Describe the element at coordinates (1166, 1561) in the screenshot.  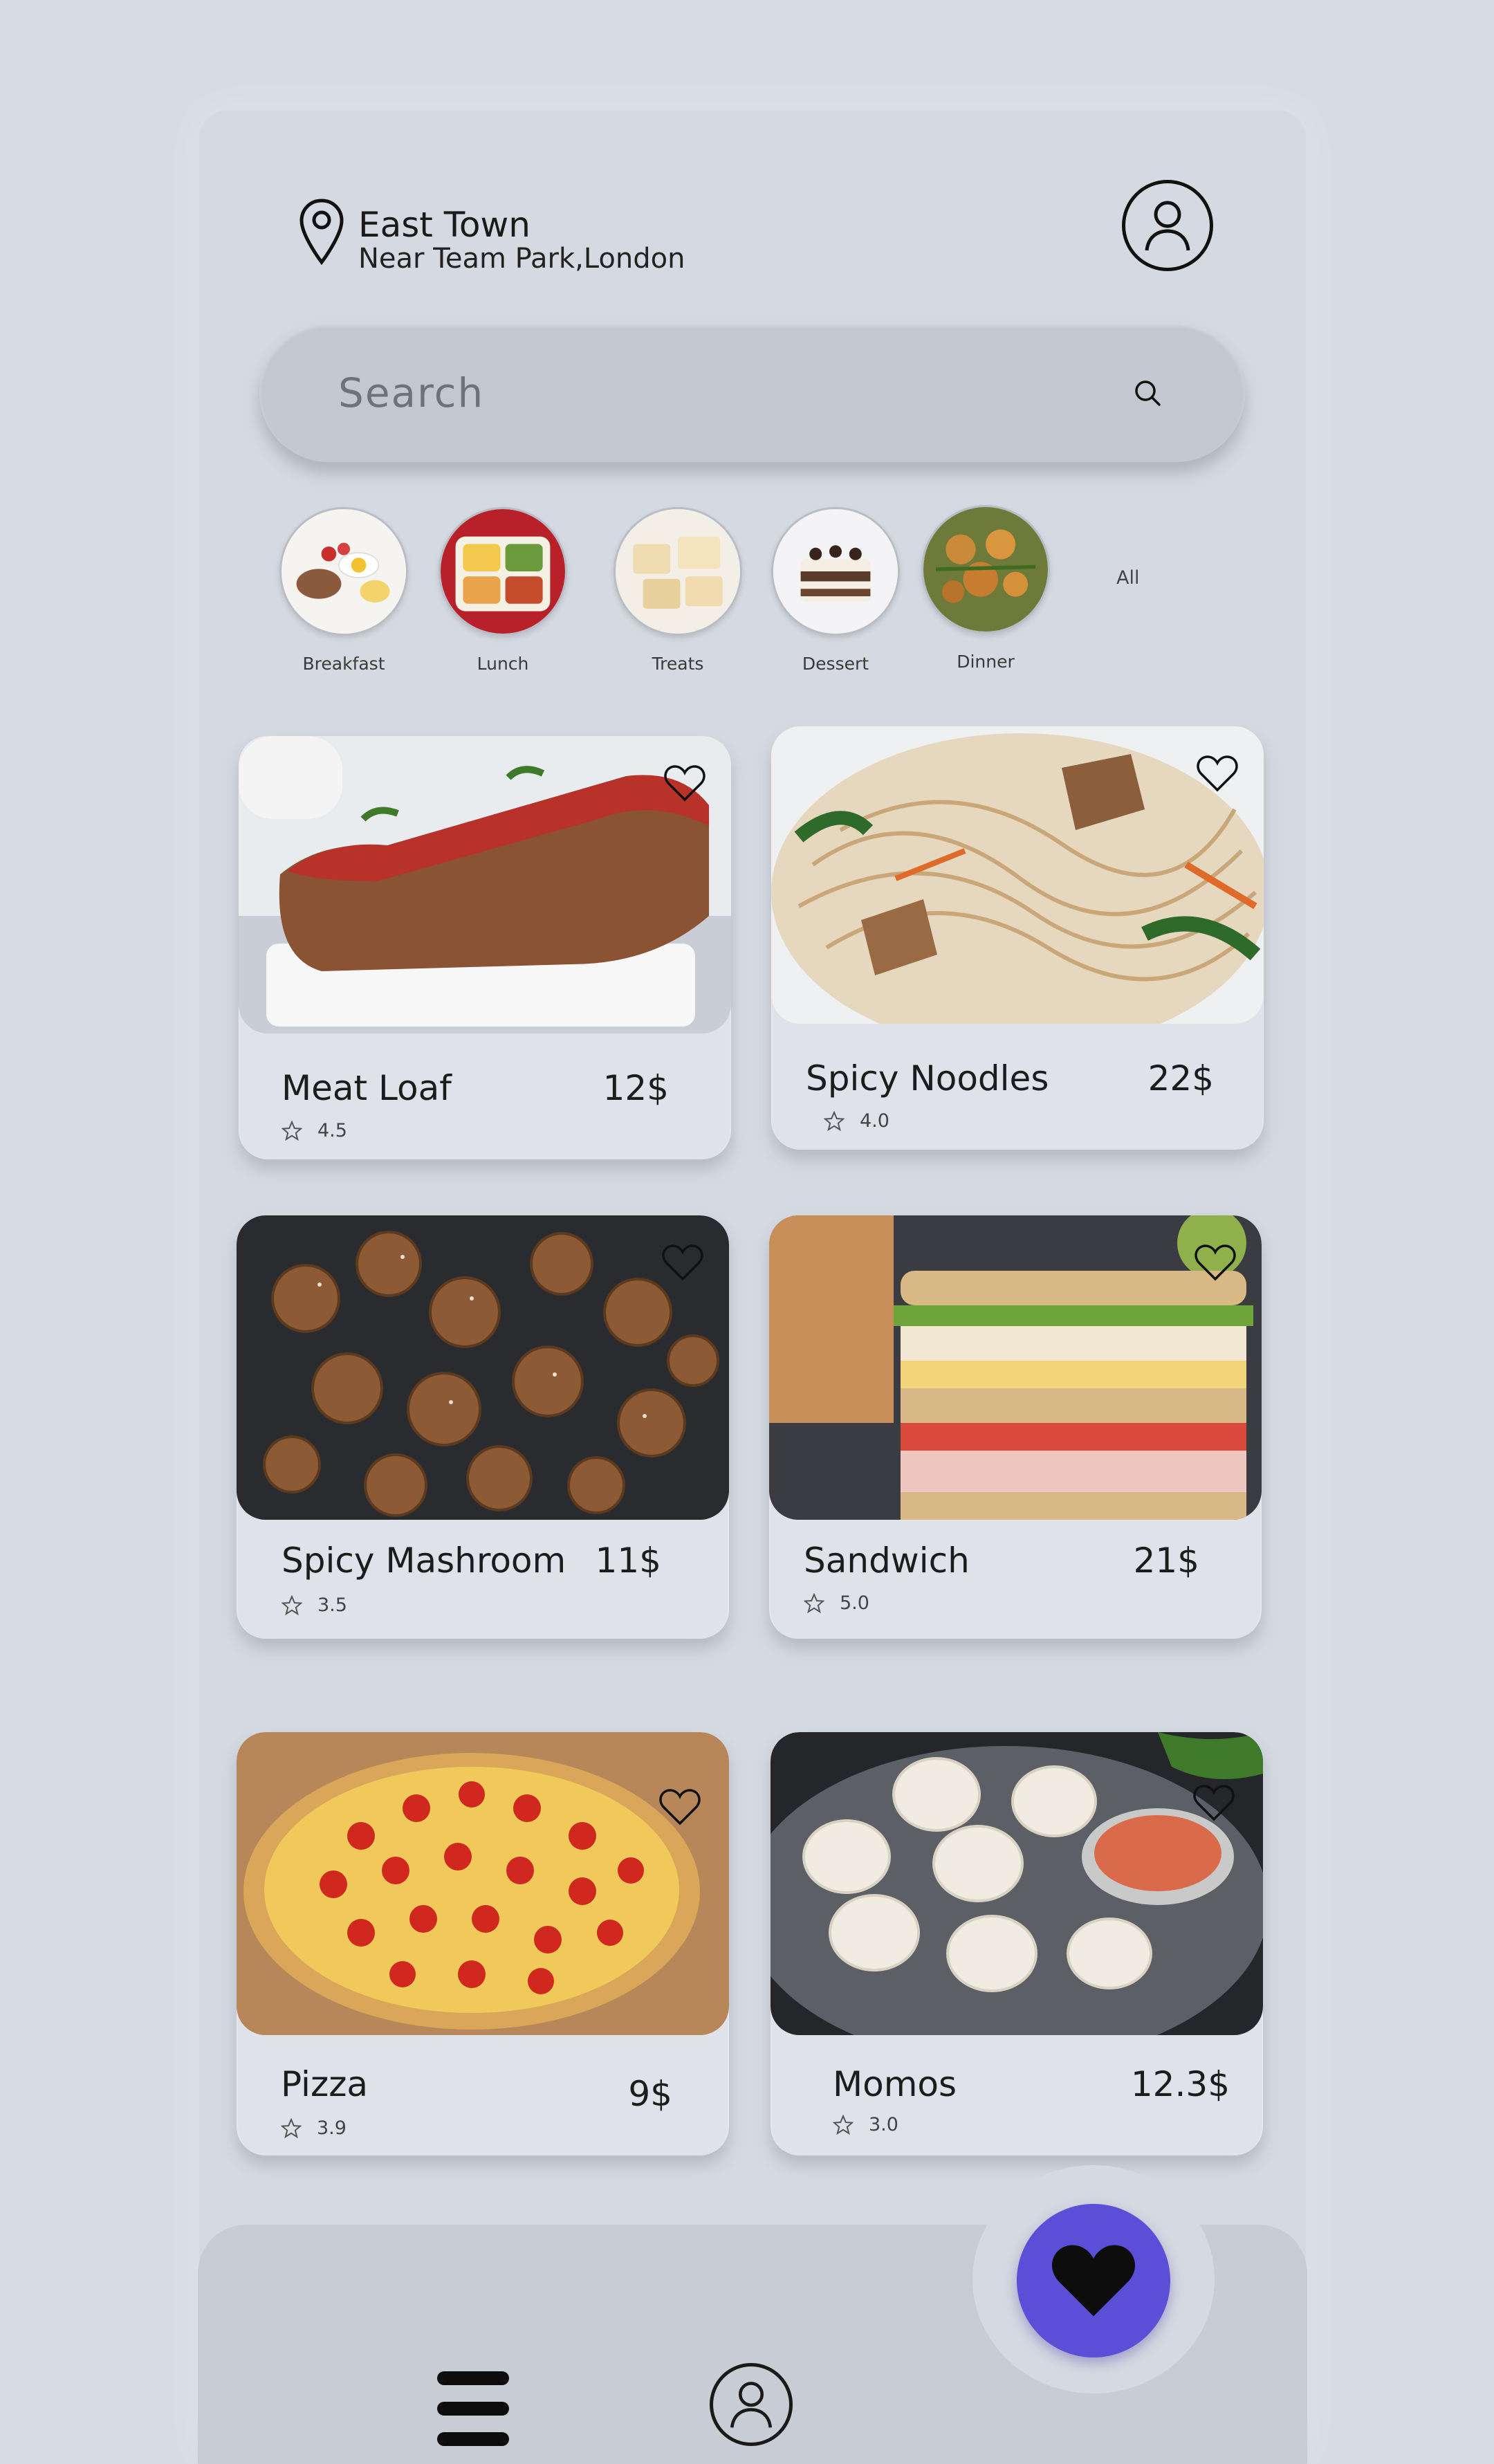
I see `dish-price: 21$` at that location.